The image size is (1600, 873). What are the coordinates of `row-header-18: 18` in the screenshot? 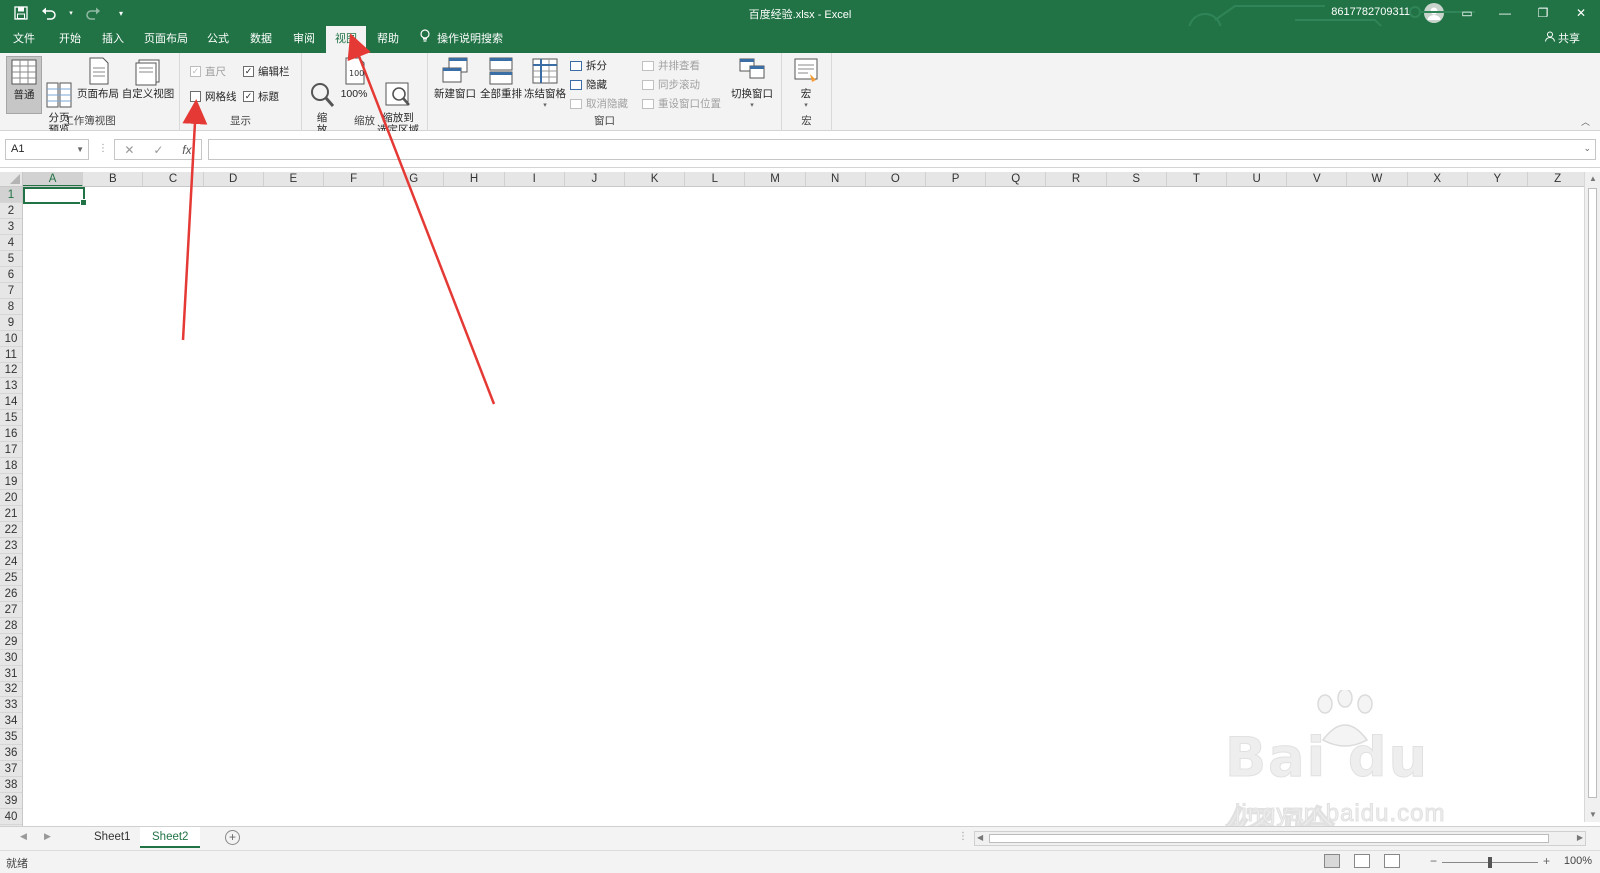 It's located at (11, 466).